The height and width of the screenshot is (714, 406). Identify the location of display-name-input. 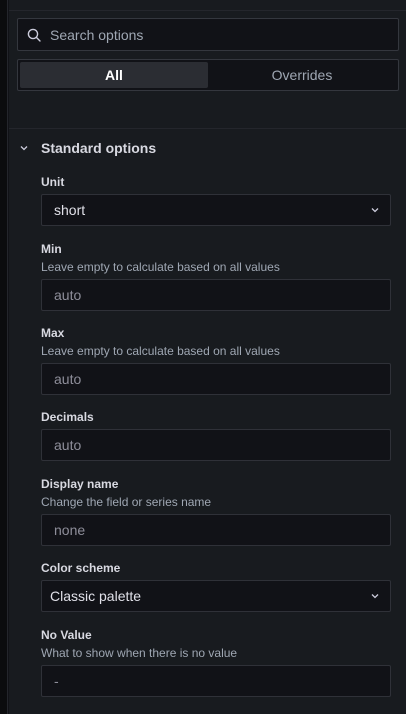
(222, 530).